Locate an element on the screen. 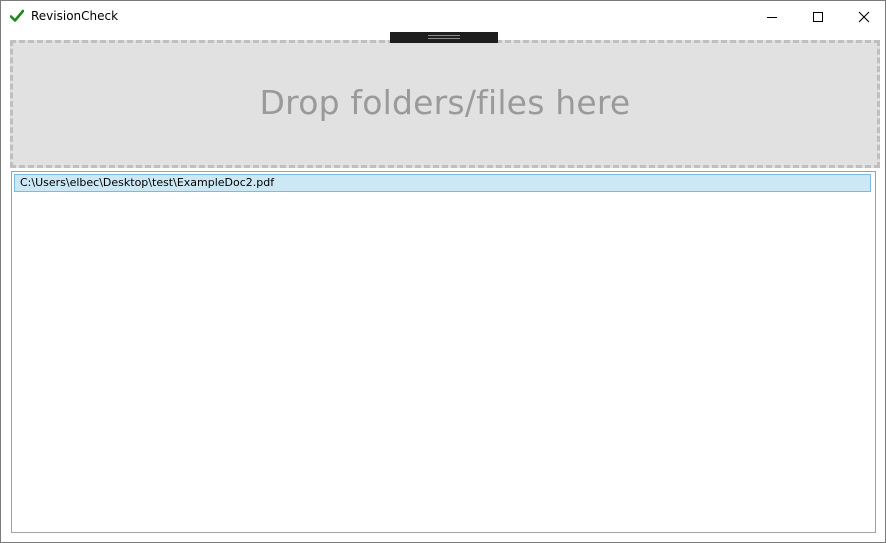  title-bar: RevisionCheck is located at coordinates (443, 16).